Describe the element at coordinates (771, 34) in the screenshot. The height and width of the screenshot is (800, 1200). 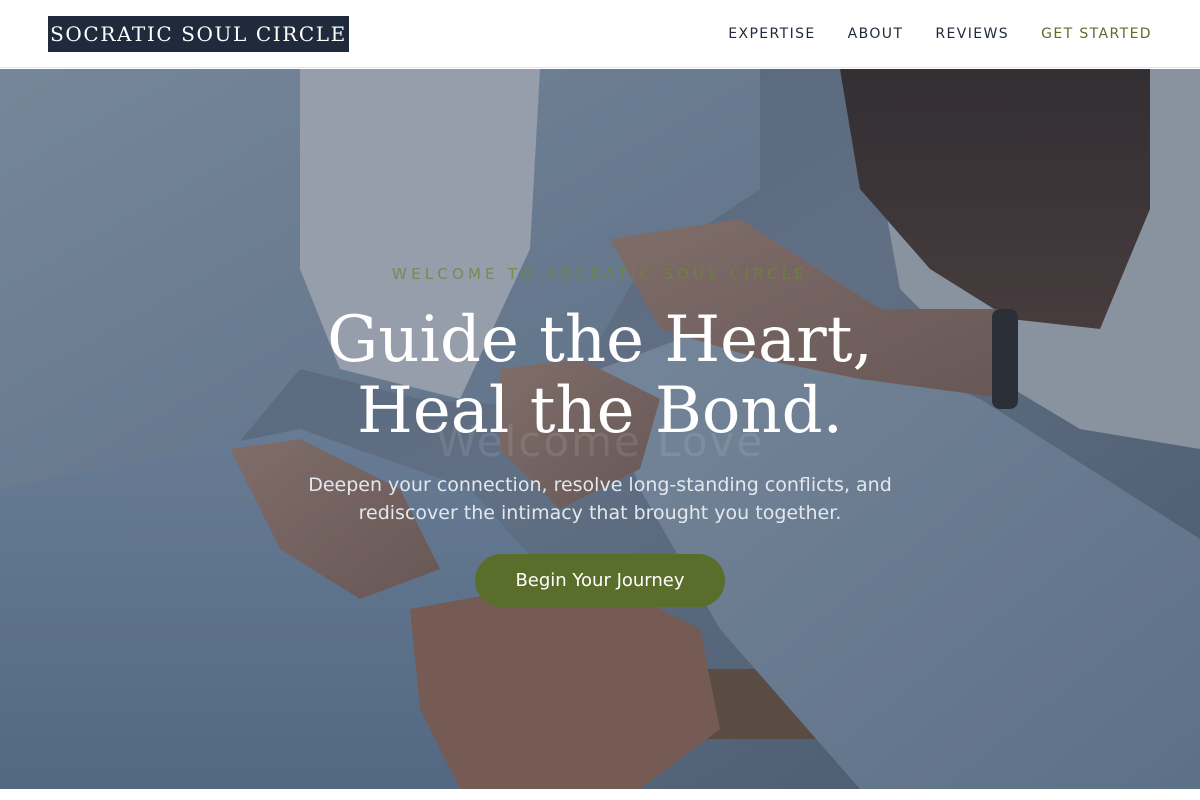
I see `nav-link-expertise: EXPERTISE` at that location.